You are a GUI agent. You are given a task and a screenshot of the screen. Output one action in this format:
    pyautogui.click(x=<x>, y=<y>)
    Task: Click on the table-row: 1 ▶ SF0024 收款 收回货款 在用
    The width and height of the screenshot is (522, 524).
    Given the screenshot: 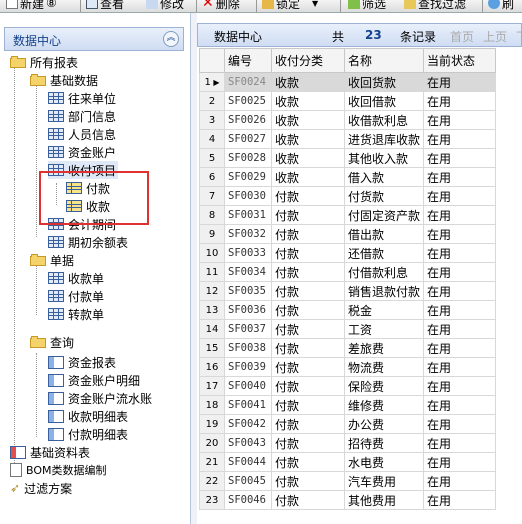 What is the action you would take?
    pyautogui.click(x=348, y=82)
    